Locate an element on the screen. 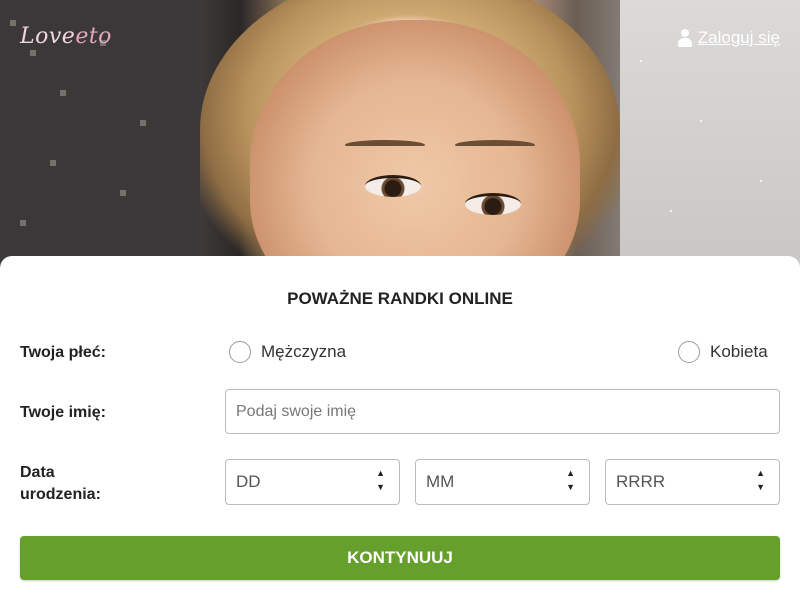 The width and height of the screenshot is (800, 600). radio-female is located at coordinates (689, 352).